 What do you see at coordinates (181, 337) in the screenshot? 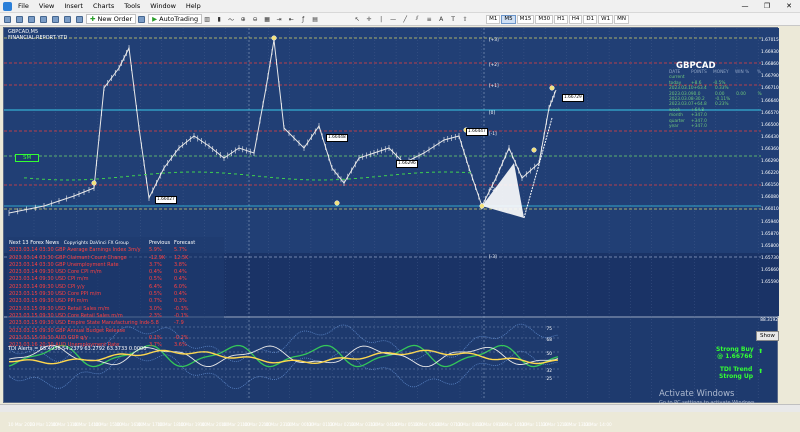
I see `news-fore: -0.2%` at bounding box center [181, 337].